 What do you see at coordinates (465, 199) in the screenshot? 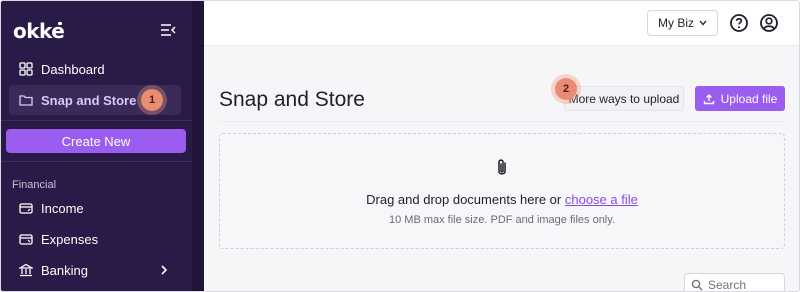
I see `dropzone-text: Drag and drop documents here or` at bounding box center [465, 199].